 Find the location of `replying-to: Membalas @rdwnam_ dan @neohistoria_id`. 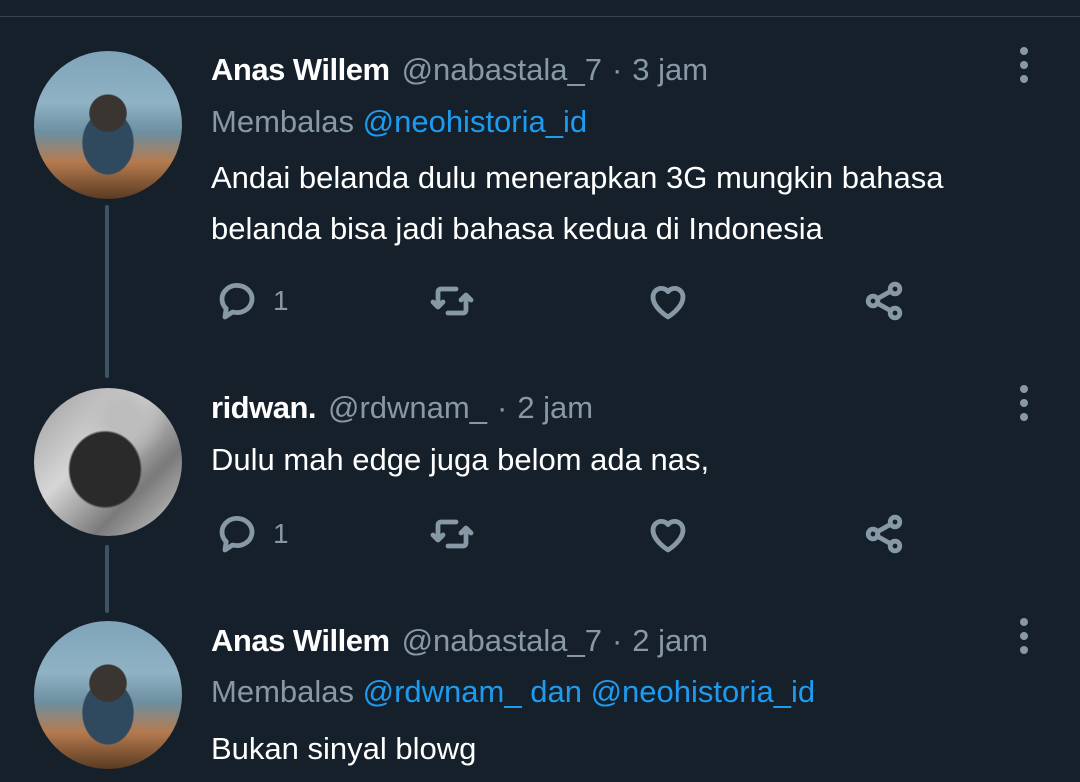

replying-to: Membalas @rdwnam_ dan @neohistoria_id is located at coordinates (513, 692).